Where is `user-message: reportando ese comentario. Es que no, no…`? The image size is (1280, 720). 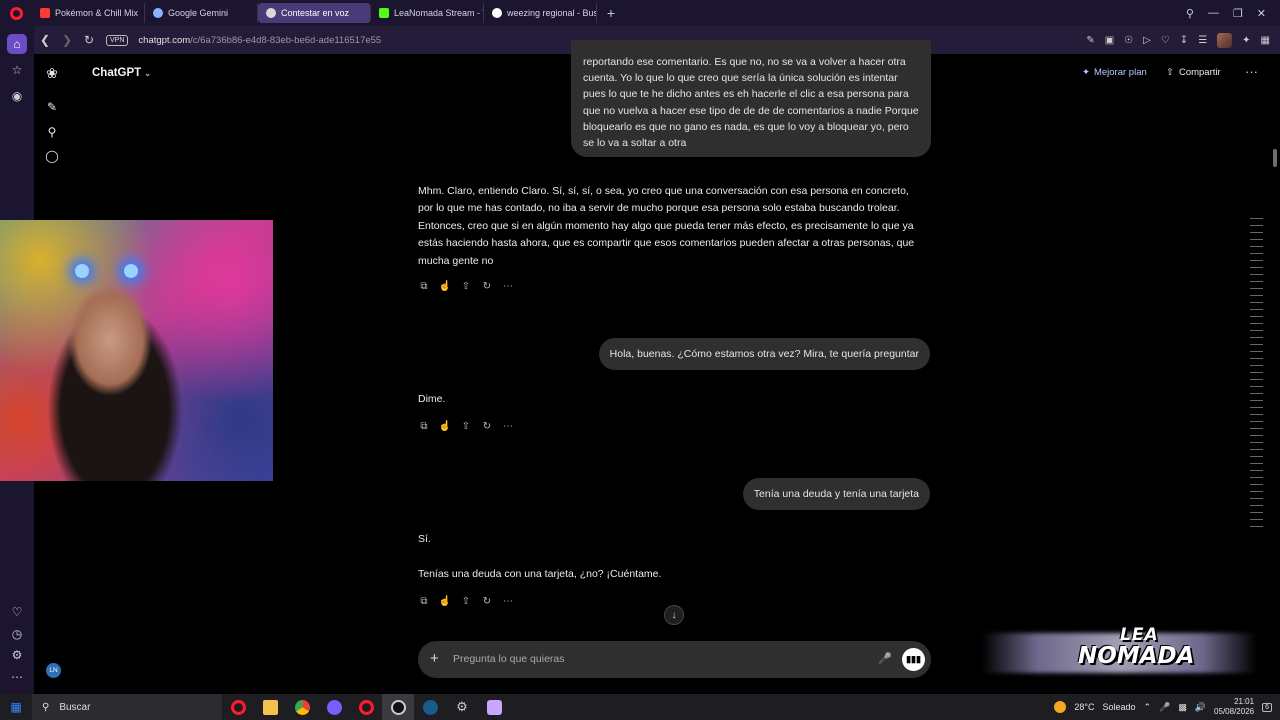
user-message: reportando ese comentario. Es que no, no… is located at coordinates (751, 99).